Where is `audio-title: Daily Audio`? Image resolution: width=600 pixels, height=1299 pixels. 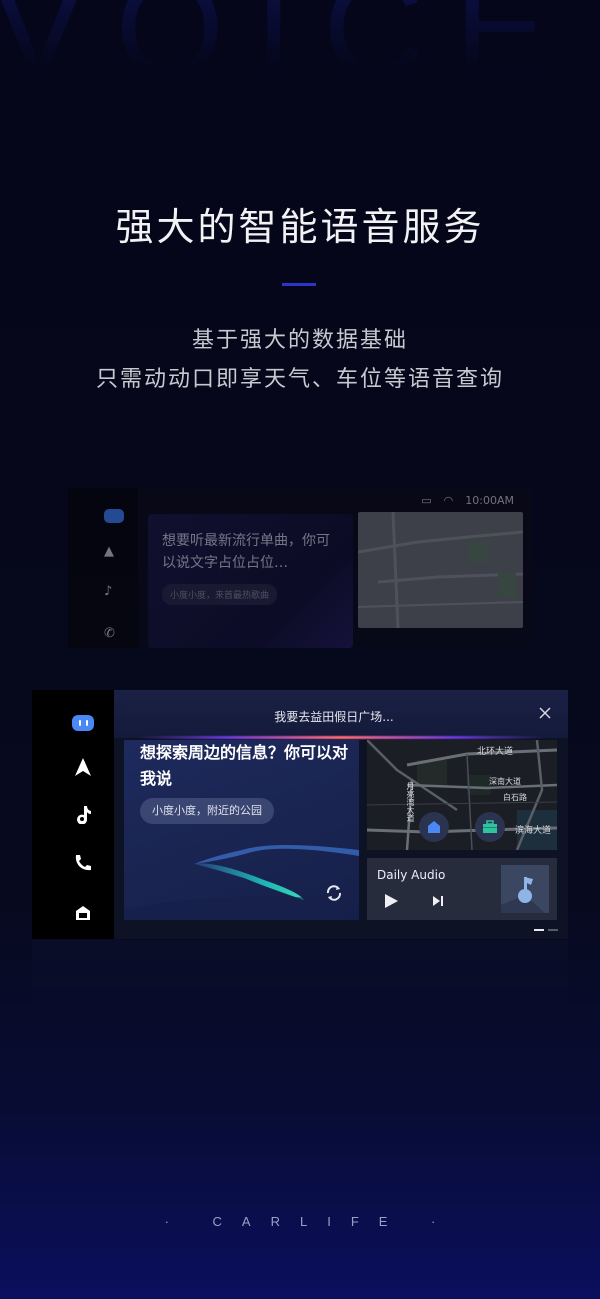
audio-title: Daily Audio is located at coordinates (411, 875).